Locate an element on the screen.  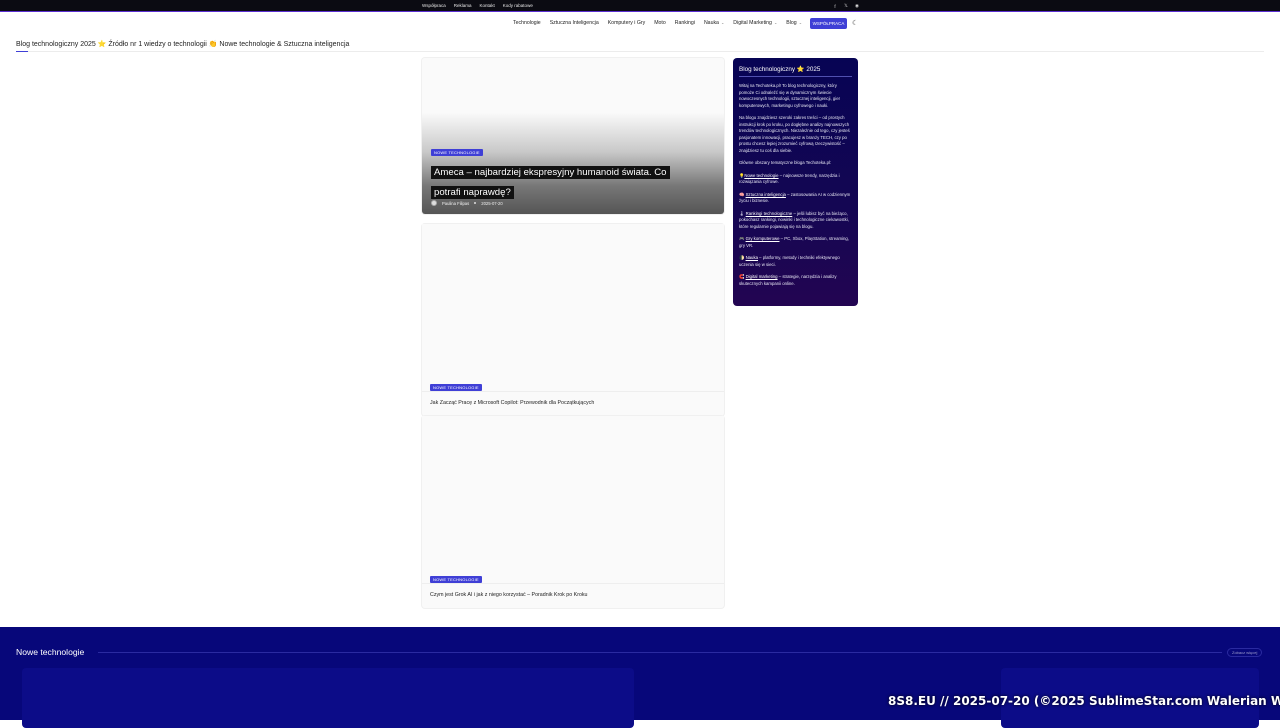
headline-accent is located at coordinates (22, 51).